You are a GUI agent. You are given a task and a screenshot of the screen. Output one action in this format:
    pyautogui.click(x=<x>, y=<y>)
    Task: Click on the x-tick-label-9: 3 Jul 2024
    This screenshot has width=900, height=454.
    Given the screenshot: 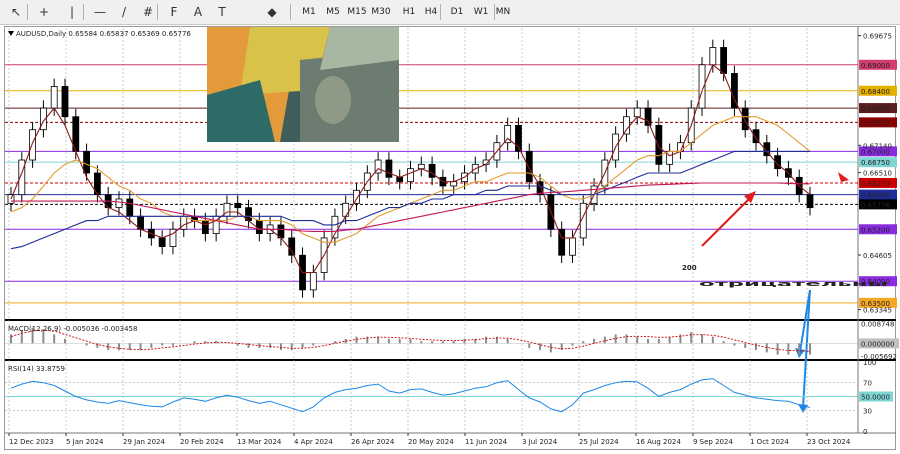 What is the action you would take?
    pyautogui.click(x=540, y=442)
    